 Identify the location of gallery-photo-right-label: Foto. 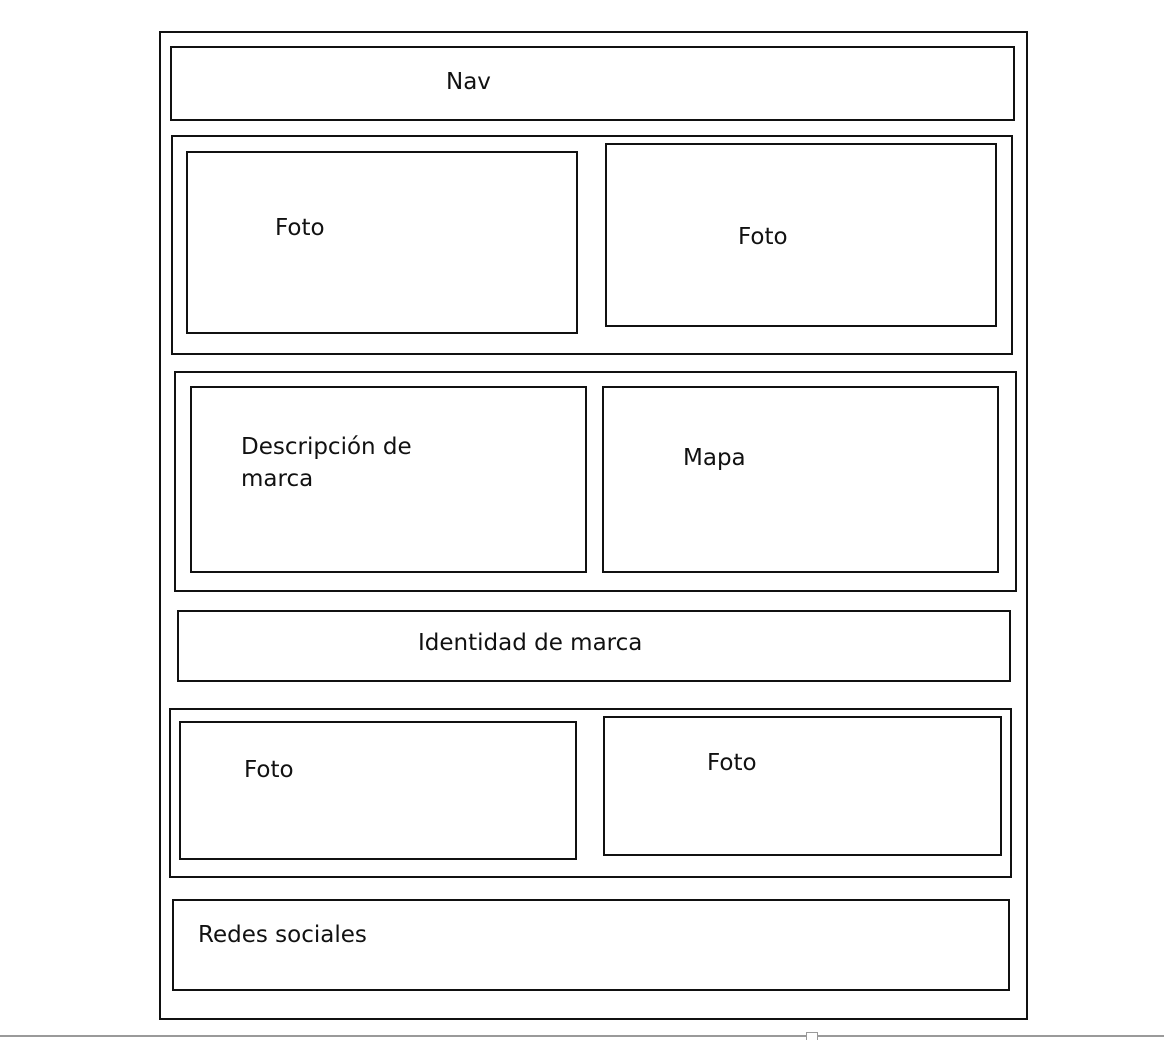
(732, 763).